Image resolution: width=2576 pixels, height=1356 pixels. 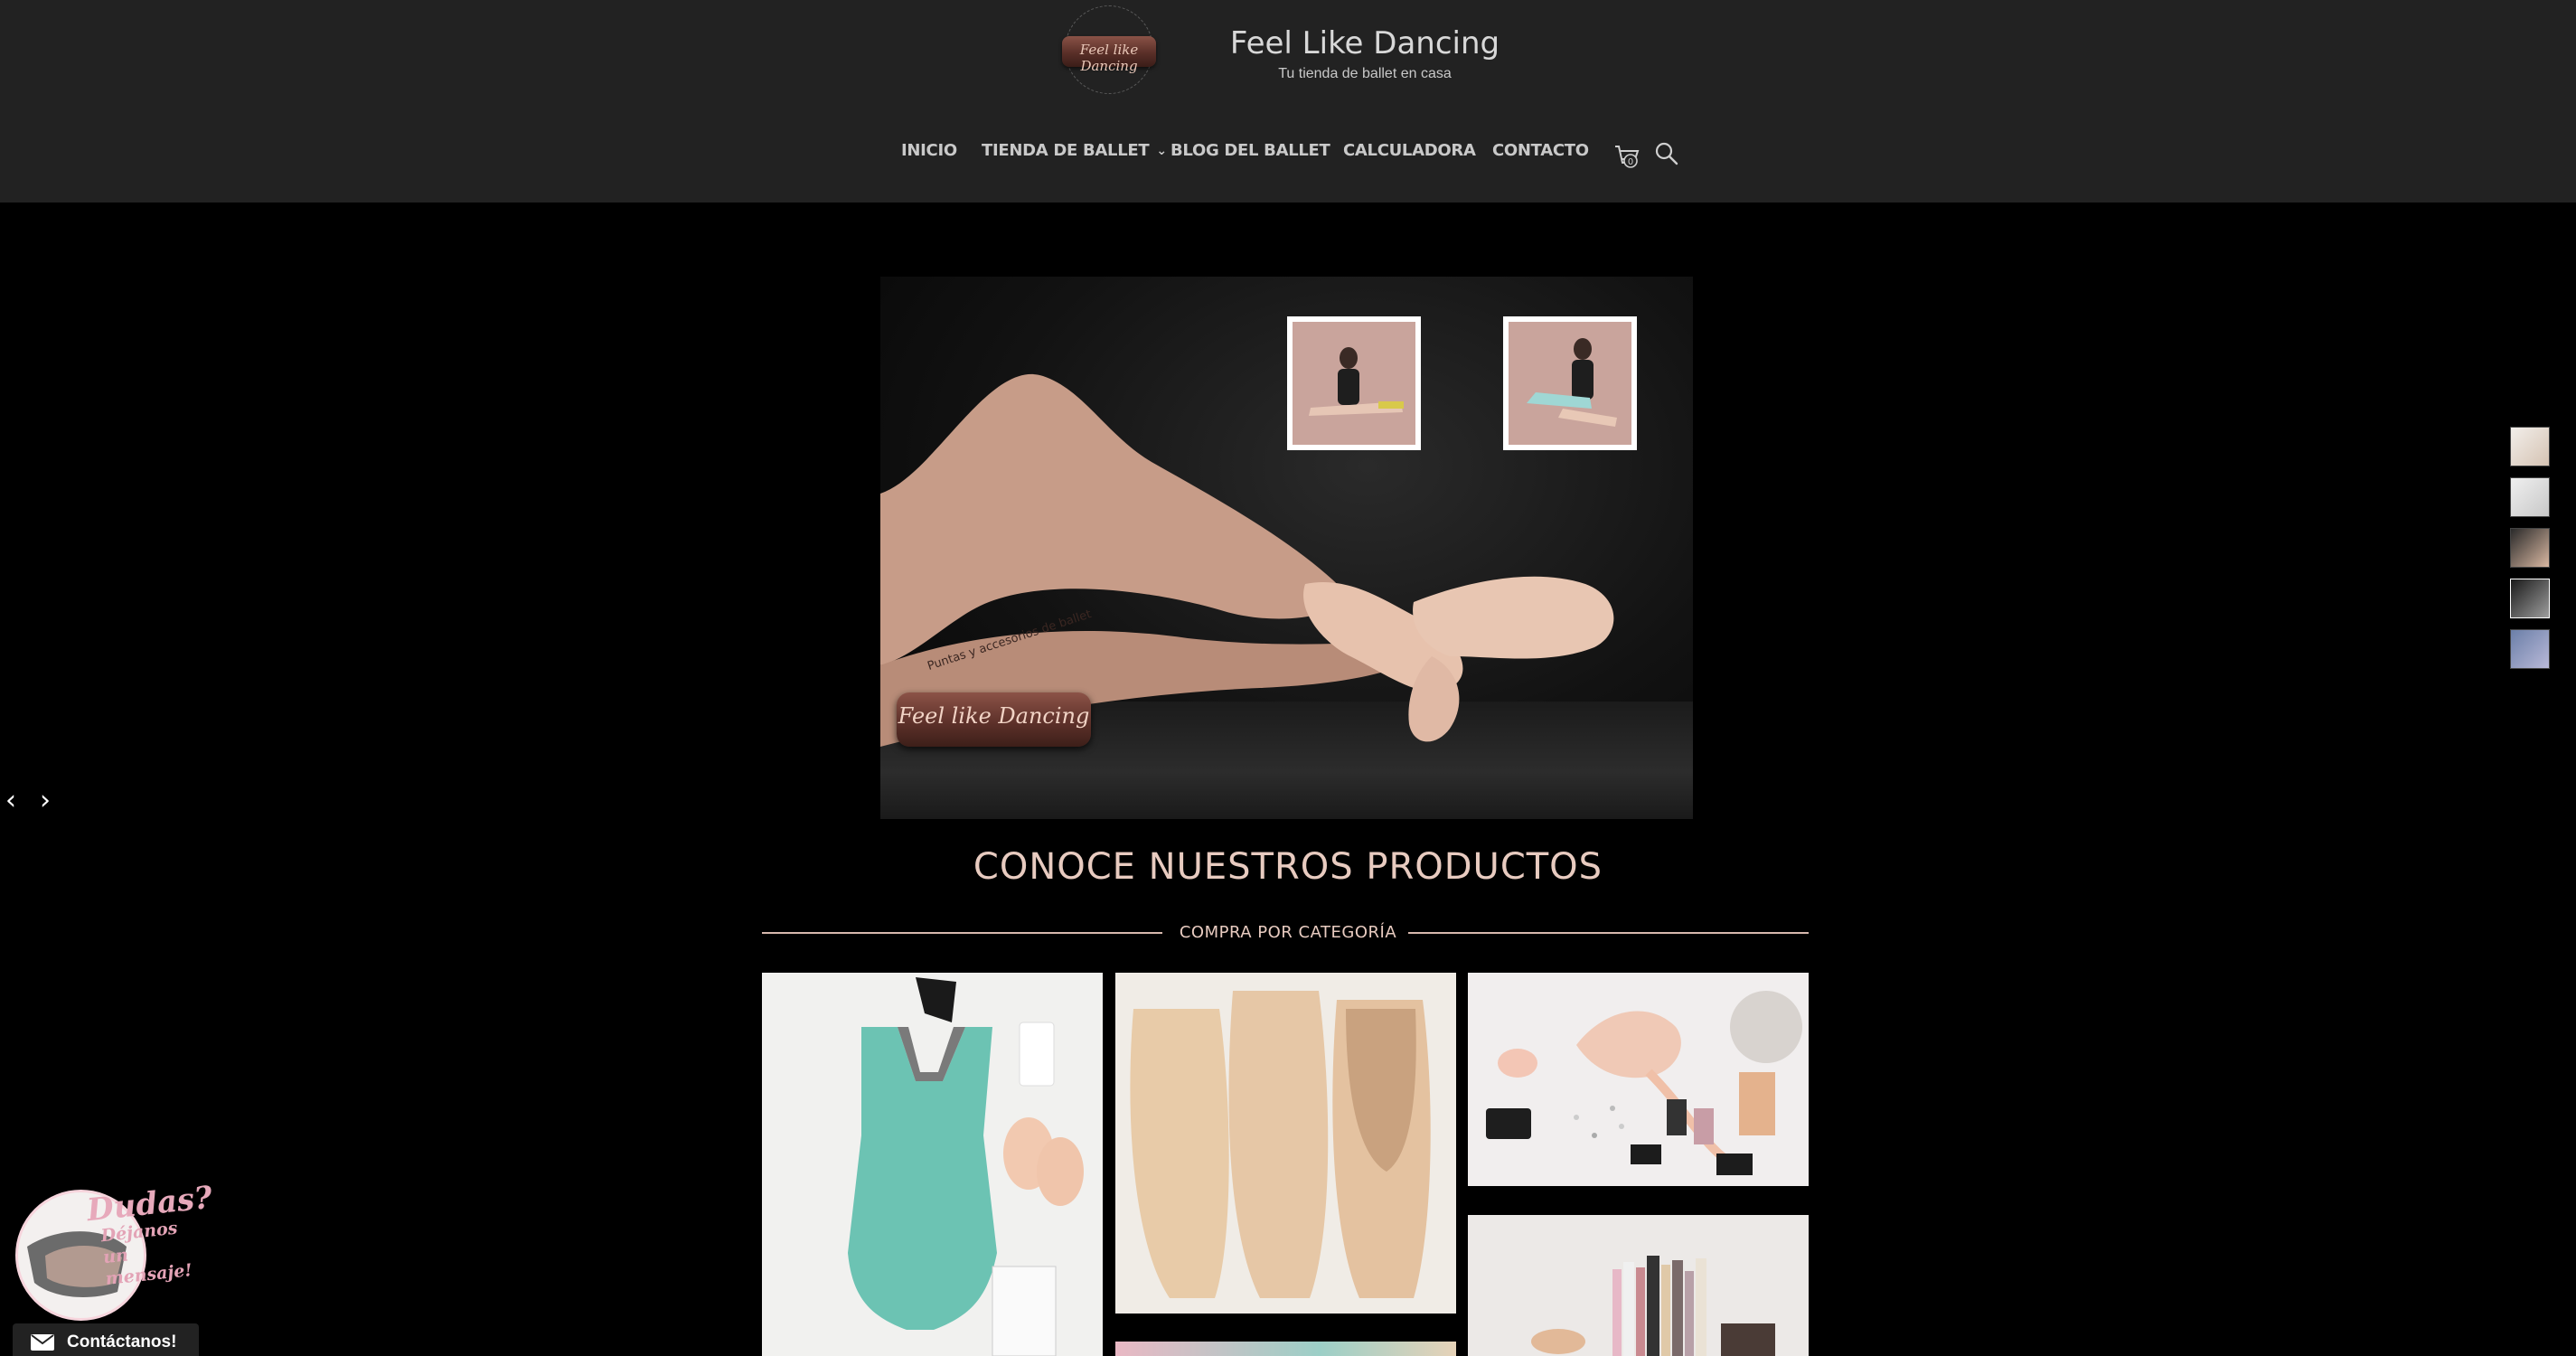 I want to click on nav-item-tienda: TIENDA DE BALLET ⌄, so click(x=1074, y=150).